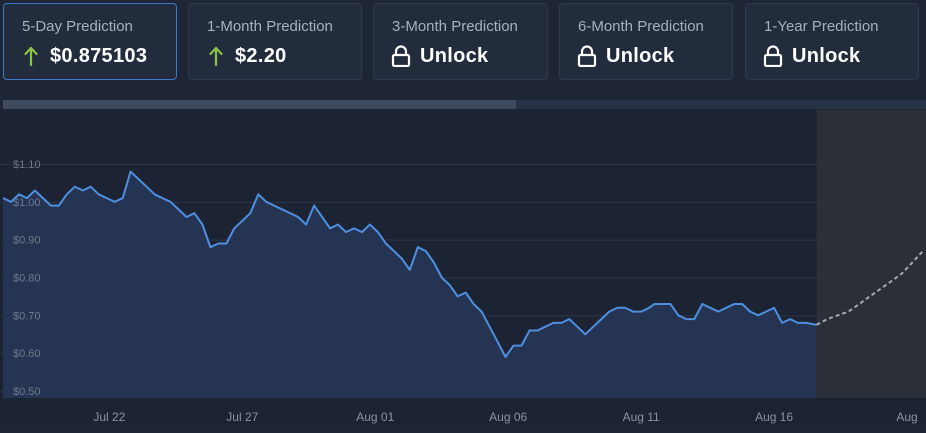  Describe the element at coordinates (270, 26) in the screenshot. I see `card-label: 1-Month Prediction` at that location.